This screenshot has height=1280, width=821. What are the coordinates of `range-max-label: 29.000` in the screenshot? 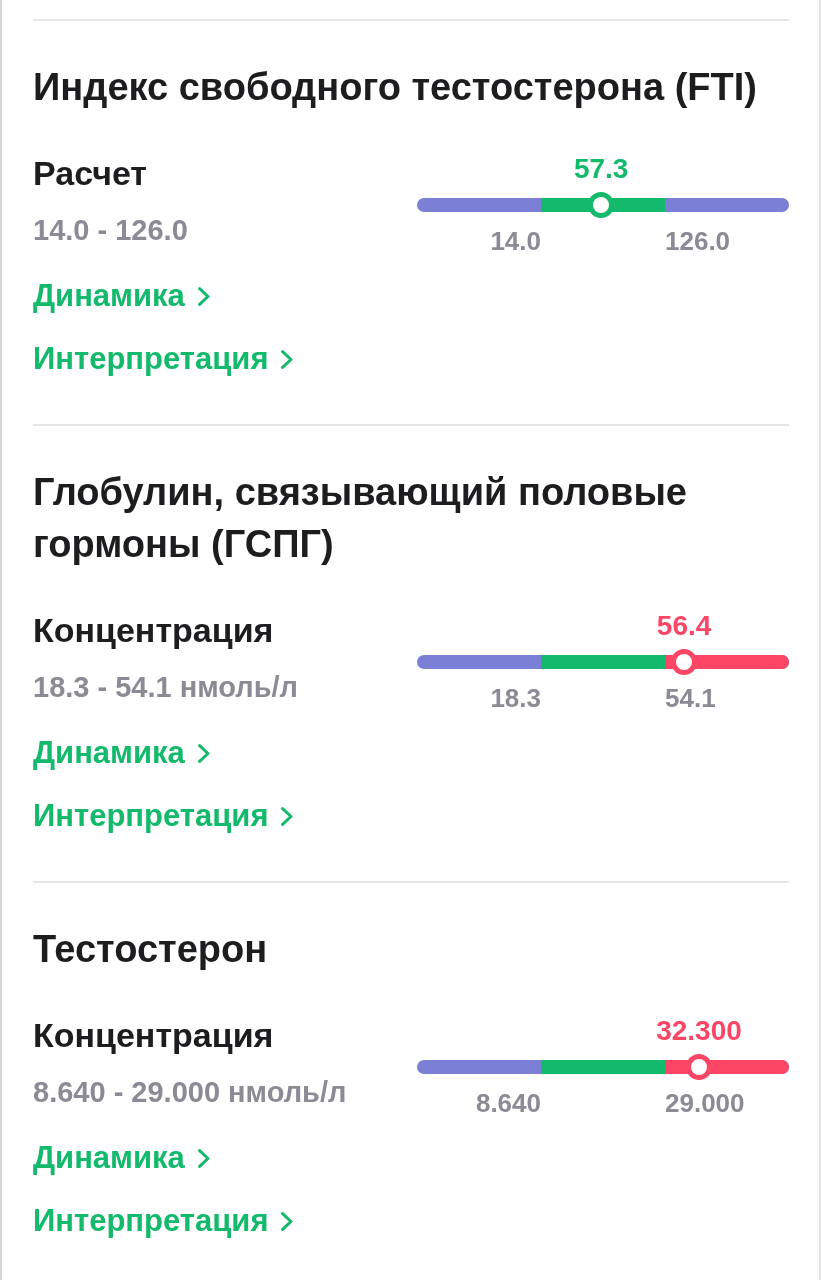 It's located at (705, 1103).